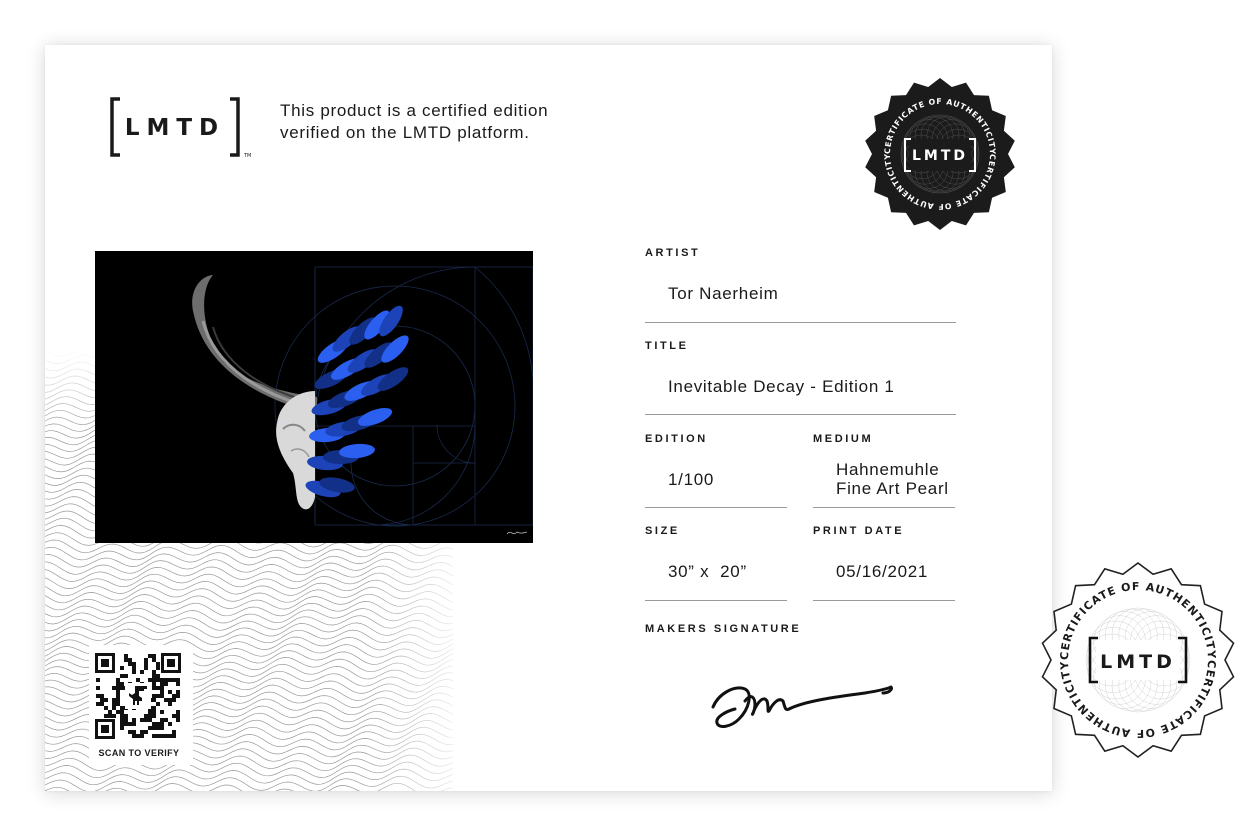 This screenshot has height=837, width=1246. Describe the element at coordinates (800, 414) in the screenshot. I see `title-divider` at that location.